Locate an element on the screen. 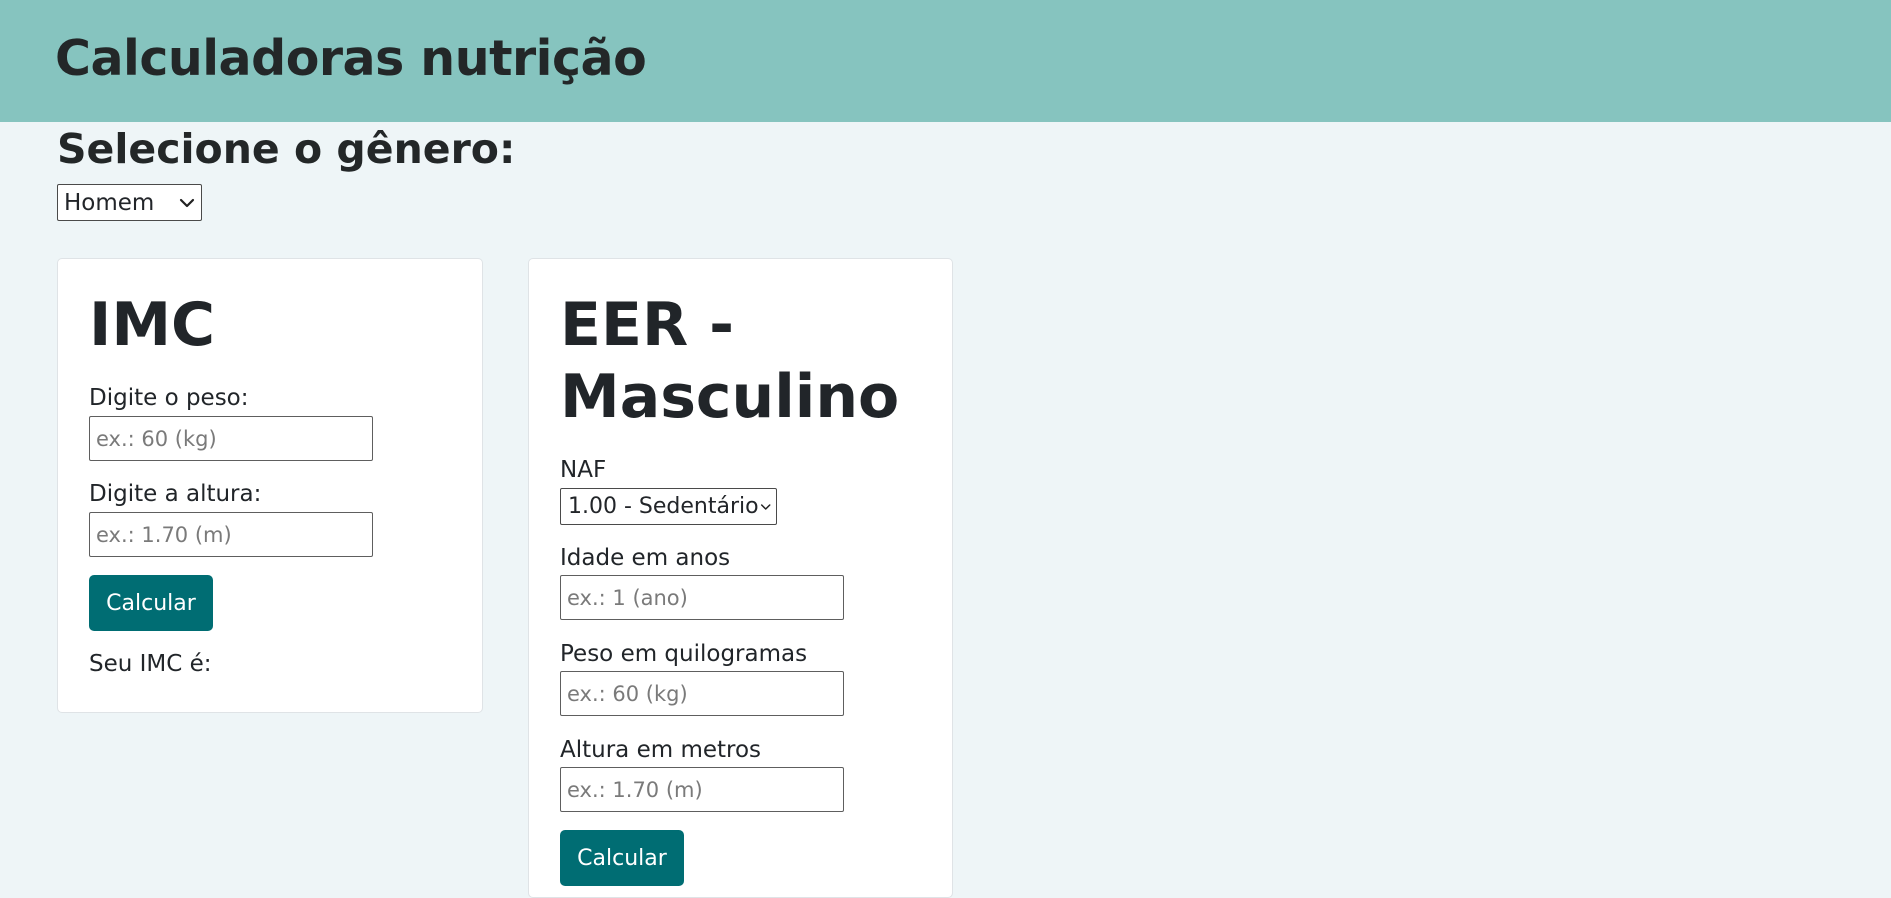 This screenshot has width=1891, height=898. naf-select-value: 1.00 - Sedentário is located at coordinates (663, 506).